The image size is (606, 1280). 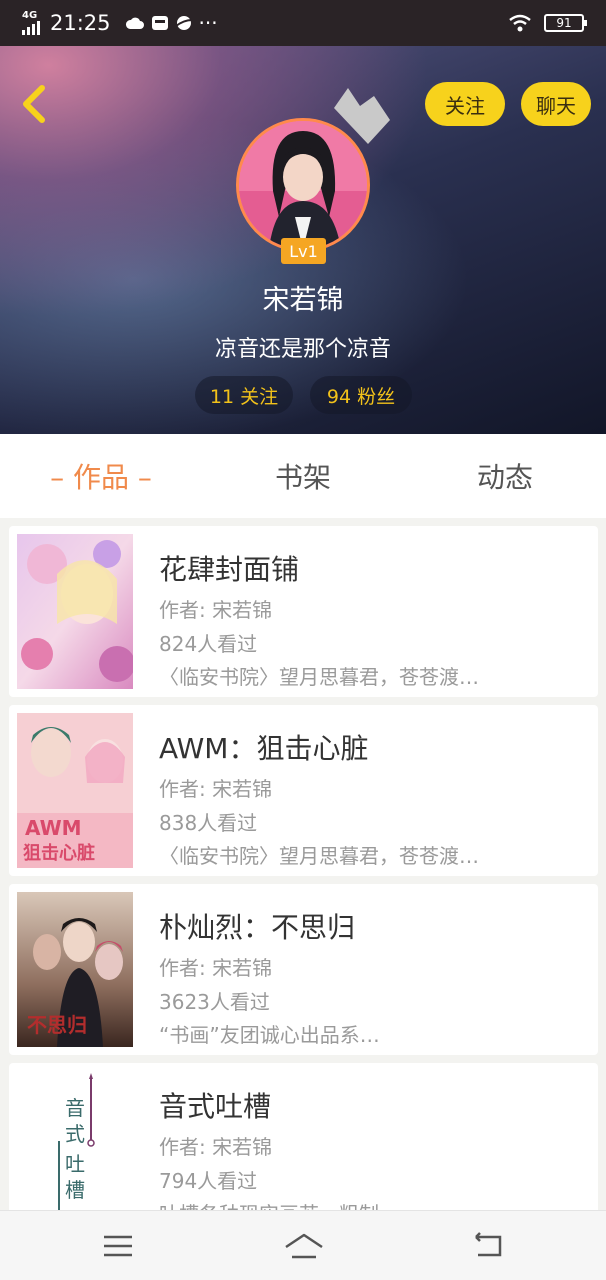 I want to click on back-nav-button, so click(x=488, y=1246).